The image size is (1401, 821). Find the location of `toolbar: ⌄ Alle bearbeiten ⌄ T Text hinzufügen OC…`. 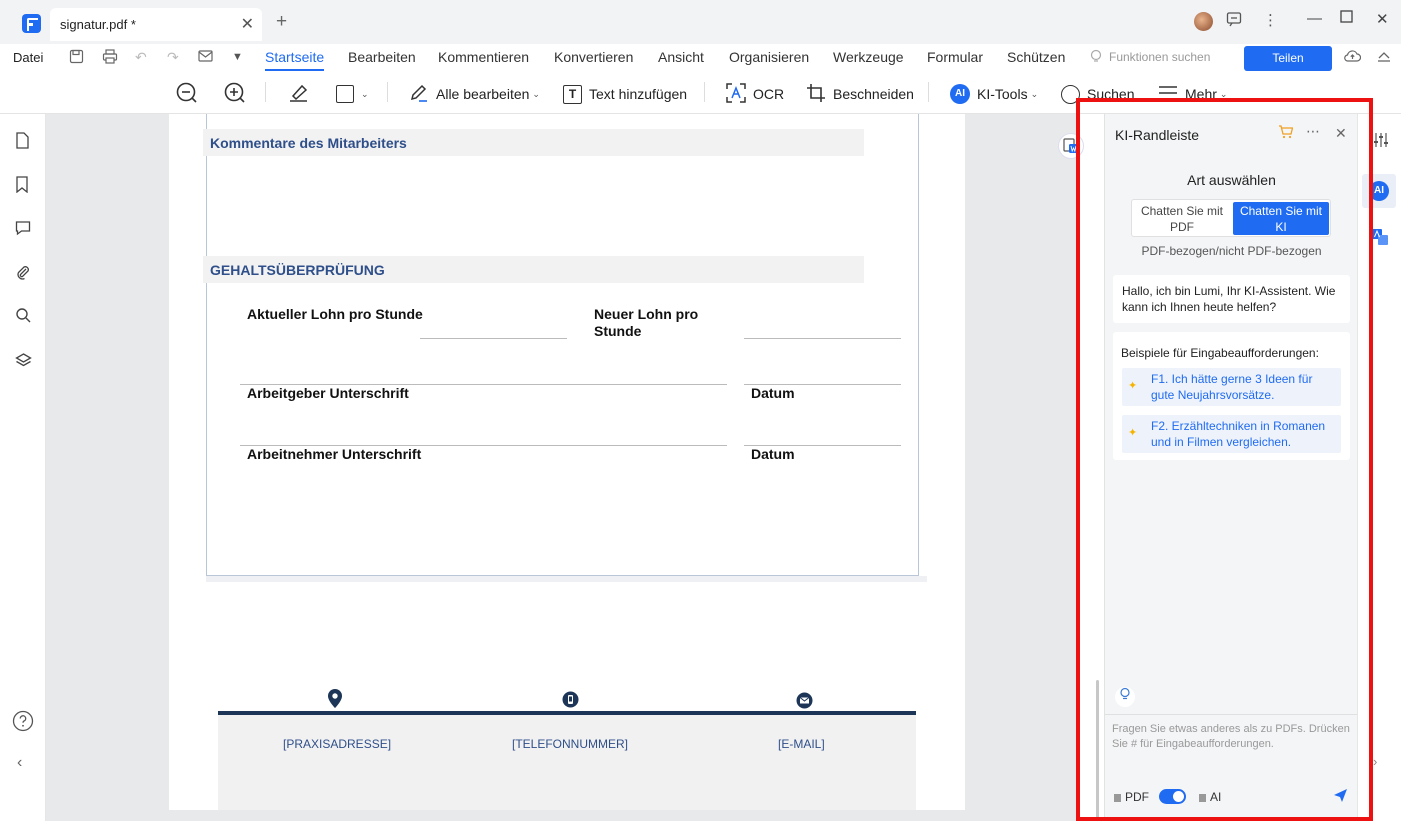

toolbar: ⌄ Alle bearbeiten ⌄ T Text hinzufügen OC… is located at coordinates (700, 94).